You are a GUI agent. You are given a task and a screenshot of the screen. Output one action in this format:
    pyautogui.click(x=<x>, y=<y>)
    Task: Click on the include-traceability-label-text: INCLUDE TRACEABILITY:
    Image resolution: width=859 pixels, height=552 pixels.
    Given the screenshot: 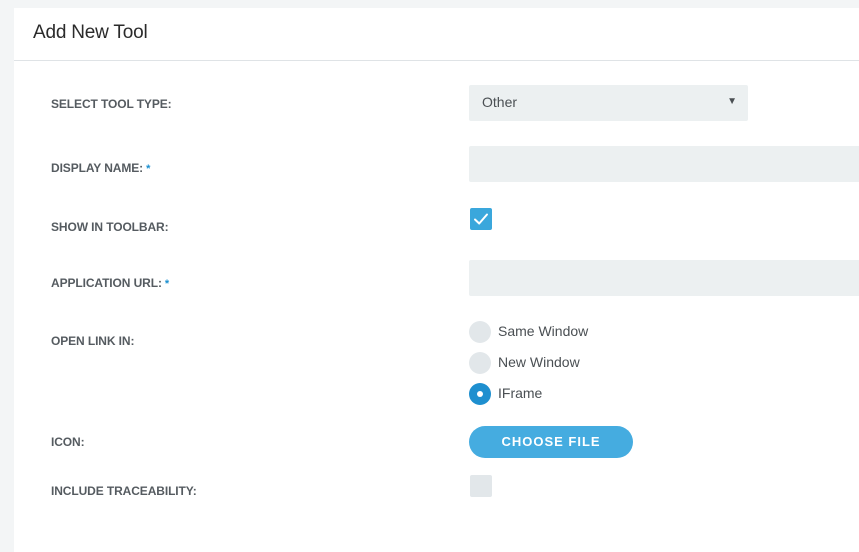 What is the action you would take?
    pyautogui.click(x=124, y=491)
    